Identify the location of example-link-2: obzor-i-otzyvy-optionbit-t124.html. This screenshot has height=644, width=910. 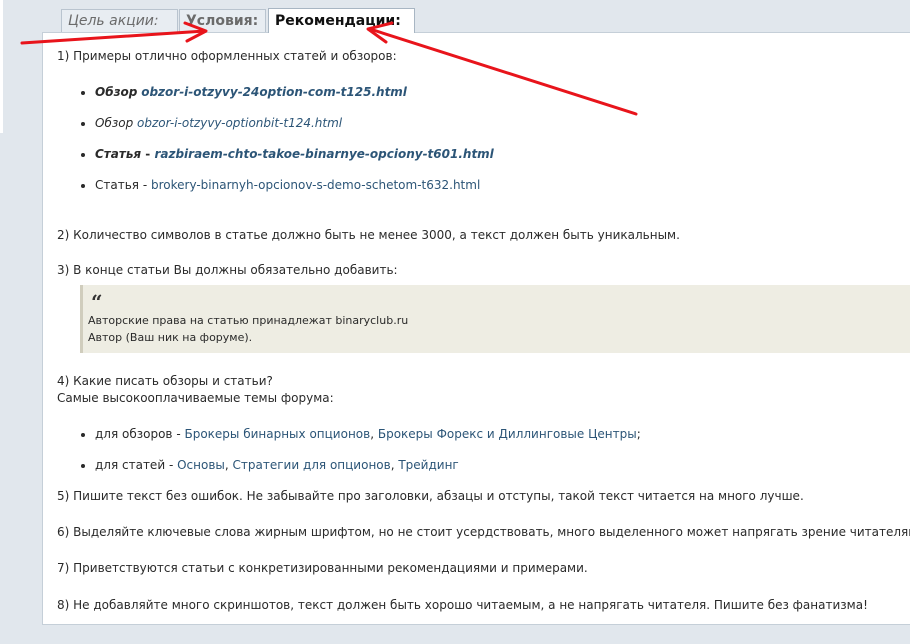
(239, 123).